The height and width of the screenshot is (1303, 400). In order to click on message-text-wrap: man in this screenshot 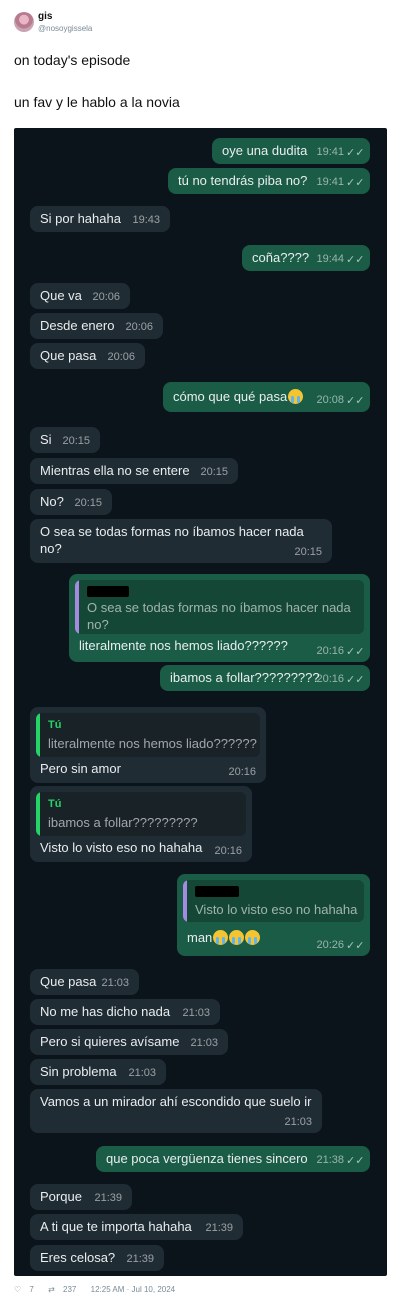, I will do `click(224, 938)`.